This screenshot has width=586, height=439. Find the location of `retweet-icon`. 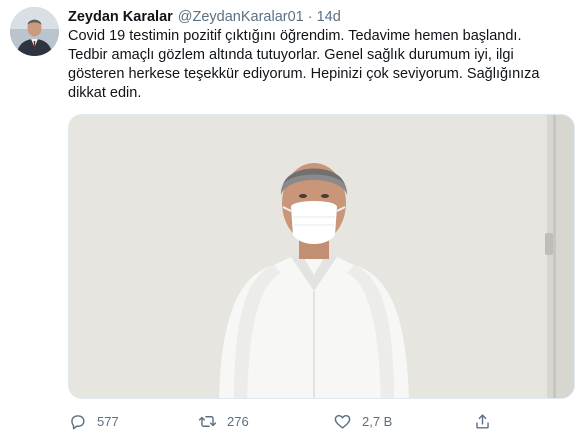

retweet-icon is located at coordinates (207, 421).